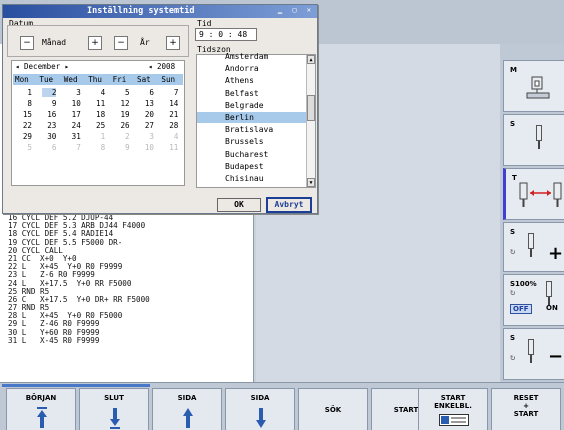  I want to click on year-label: År, so click(145, 42).